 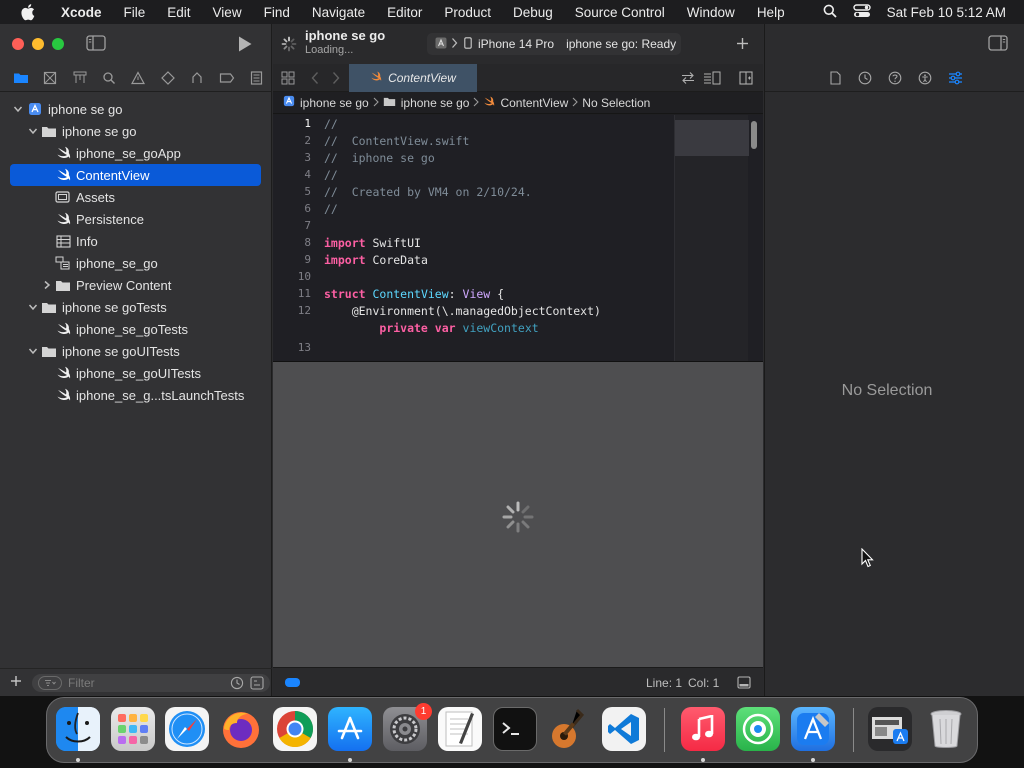 I want to click on tree-row-file-selected: ContentView, so click(x=135, y=175).